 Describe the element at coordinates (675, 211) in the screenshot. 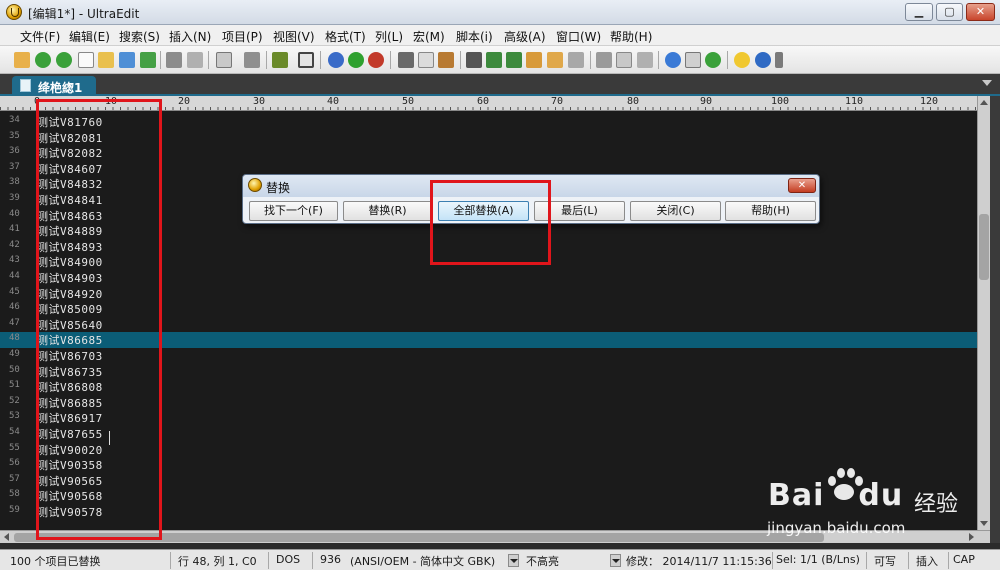

I see `close-dialog-button: 关闭(C)` at that location.